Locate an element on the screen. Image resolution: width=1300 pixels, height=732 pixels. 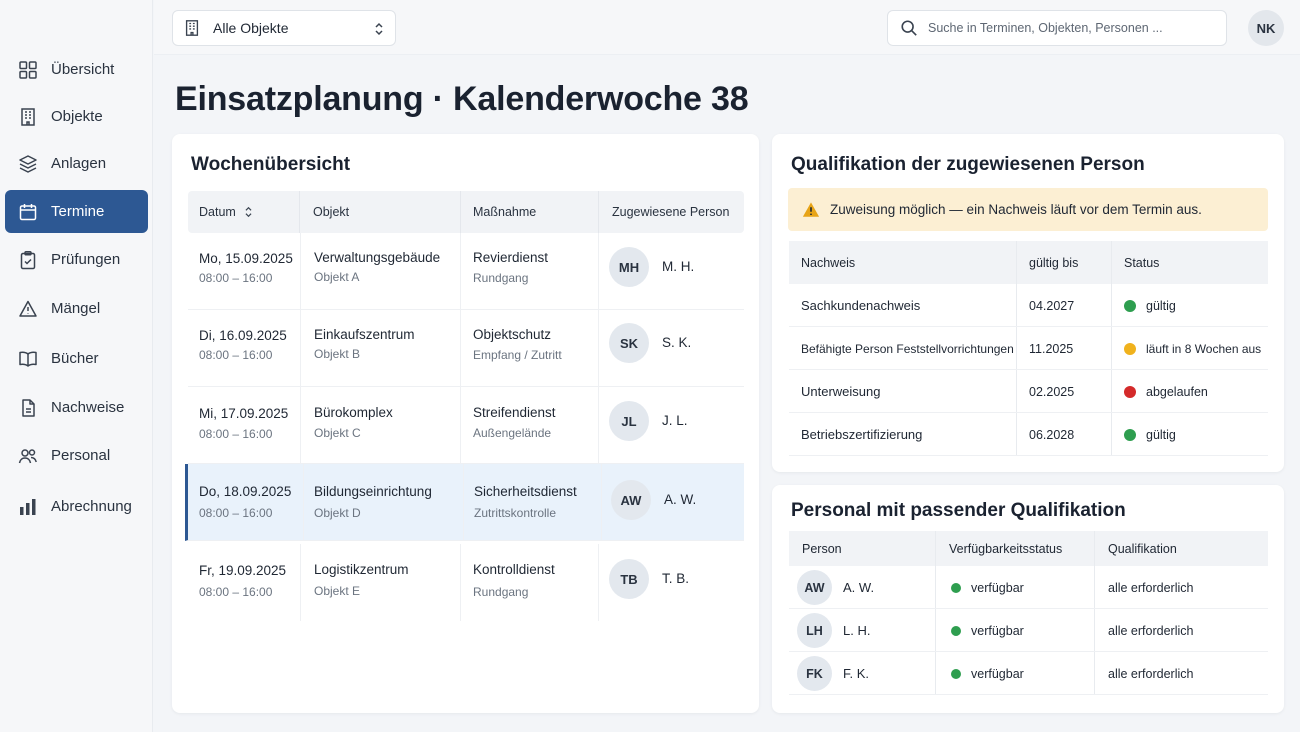
row-certificate: Unterweisung is located at coordinates (841, 391).